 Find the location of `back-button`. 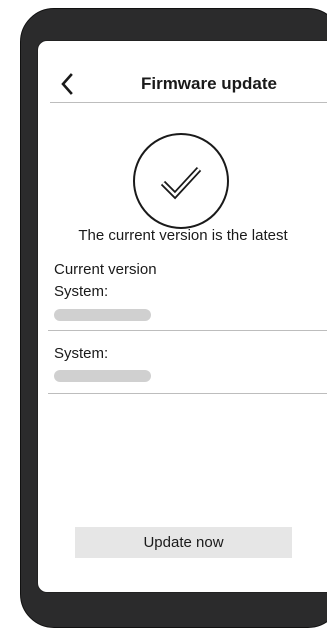

back-button is located at coordinates (67, 84).